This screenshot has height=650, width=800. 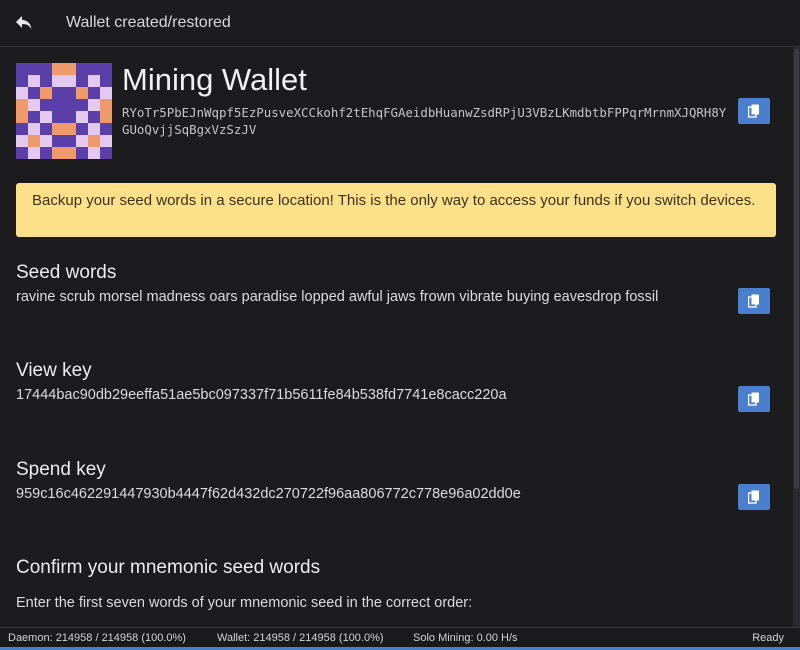 What do you see at coordinates (168, 567) in the screenshot?
I see `confirm-seed-title: Confirm your mnemonic seed words` at bounding box center [168, 567].